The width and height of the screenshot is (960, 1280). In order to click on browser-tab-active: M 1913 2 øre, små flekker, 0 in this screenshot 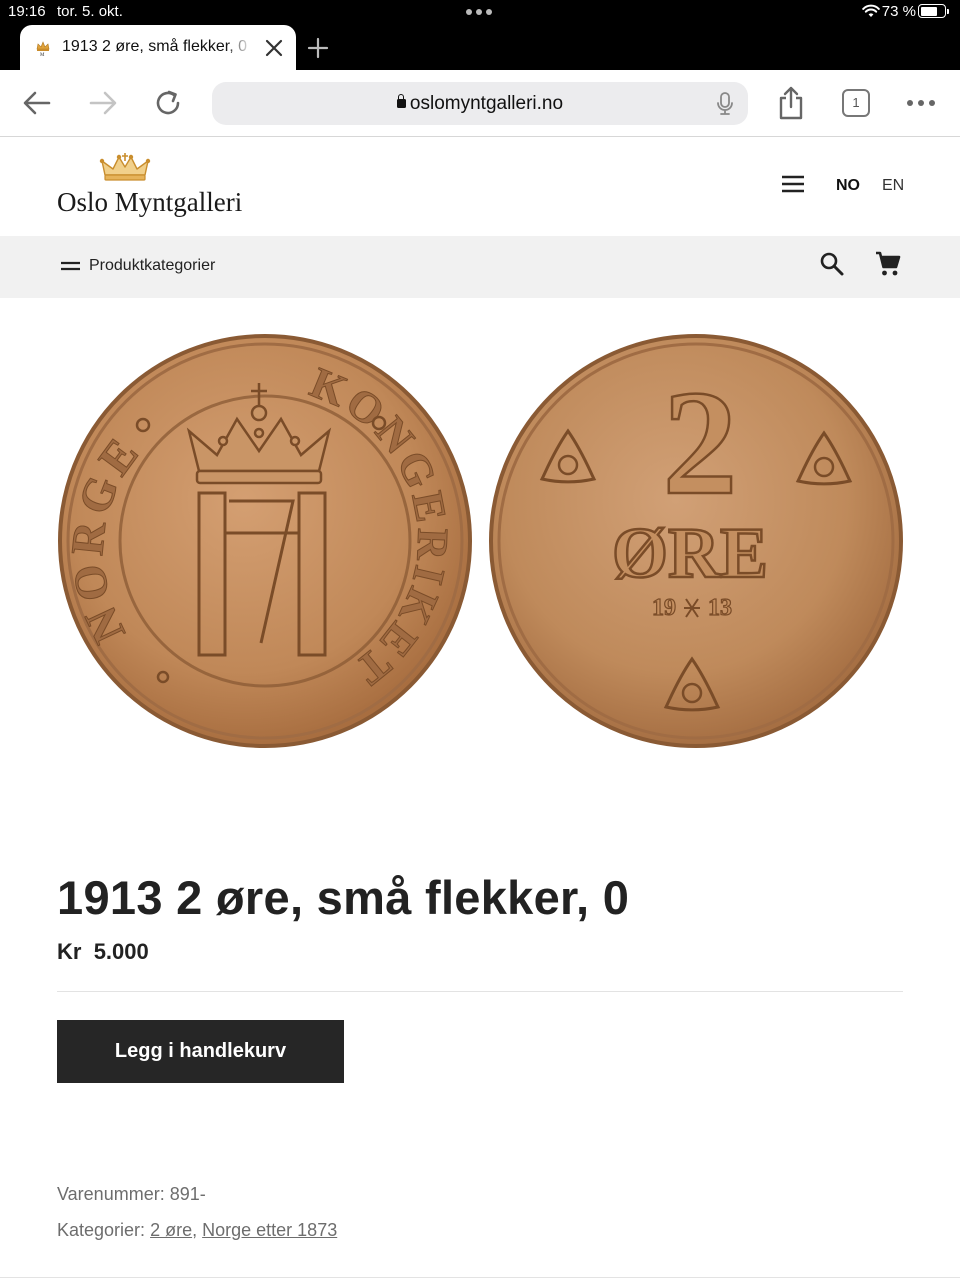, I will do `click(158, 47)`.